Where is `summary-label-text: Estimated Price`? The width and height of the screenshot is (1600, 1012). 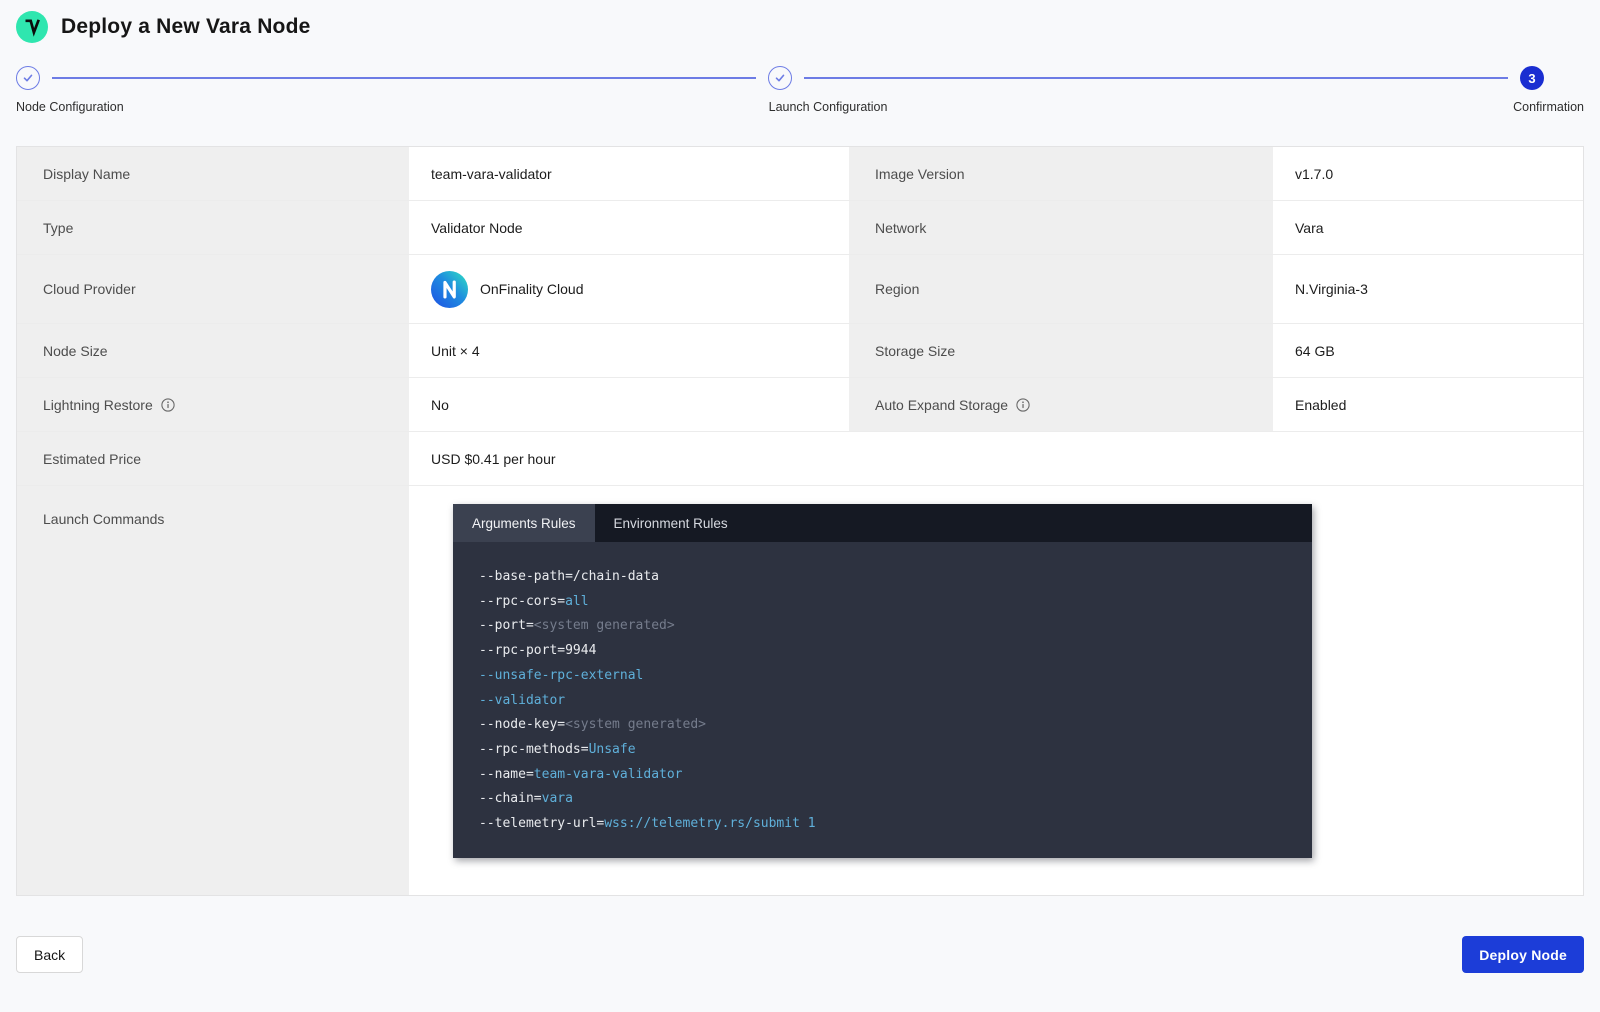 summary-label-text: Estimated Price is located at coordinates (92, 458).